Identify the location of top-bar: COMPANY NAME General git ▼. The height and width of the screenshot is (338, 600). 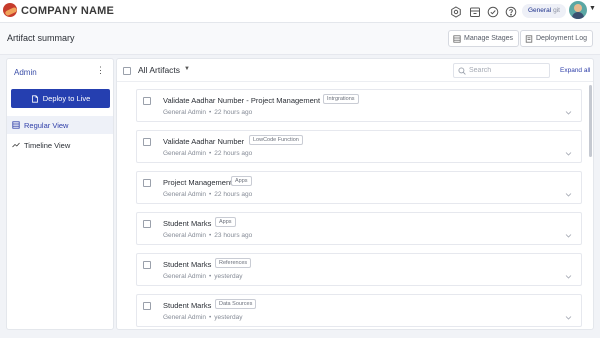
(300, 11).